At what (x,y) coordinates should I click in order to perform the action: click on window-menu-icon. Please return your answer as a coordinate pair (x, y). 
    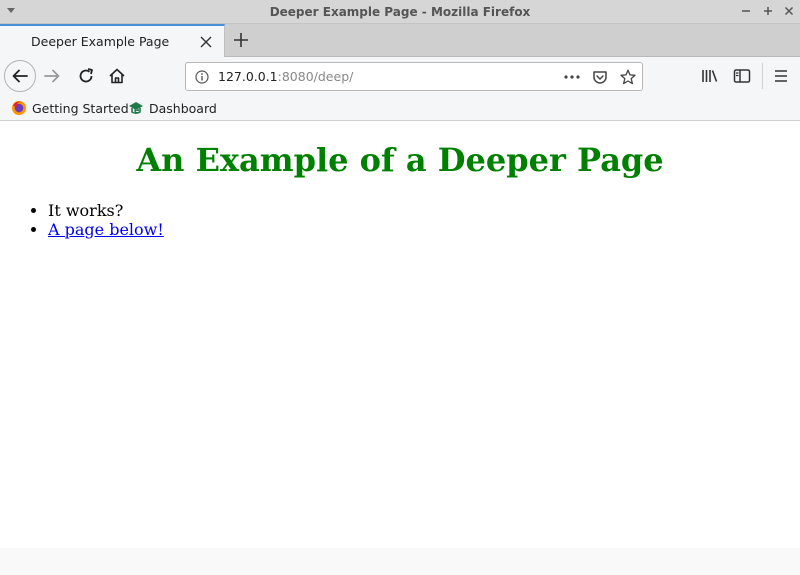
    Looking at the image, I should click on (11, 10).